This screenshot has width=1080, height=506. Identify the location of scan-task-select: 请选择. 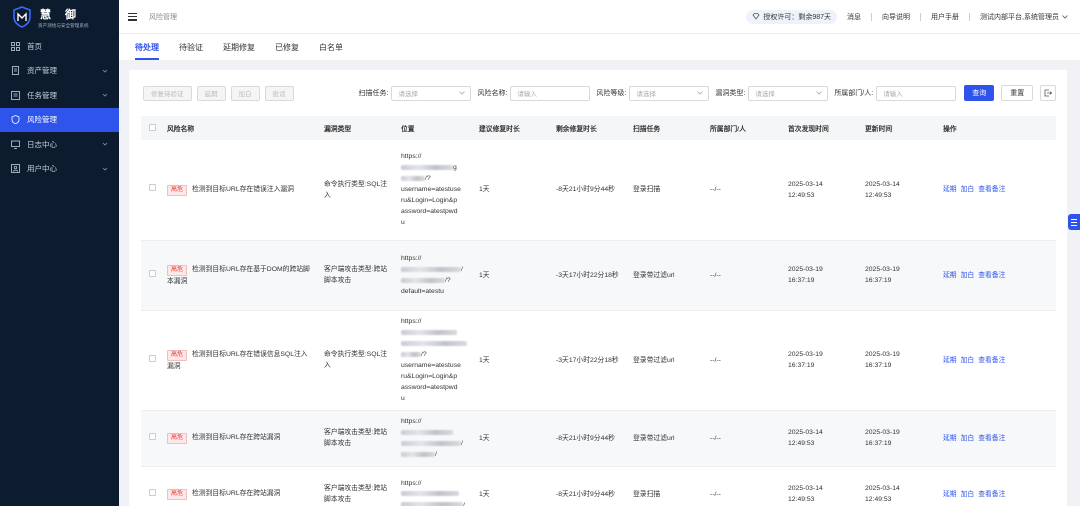
(431, 93).